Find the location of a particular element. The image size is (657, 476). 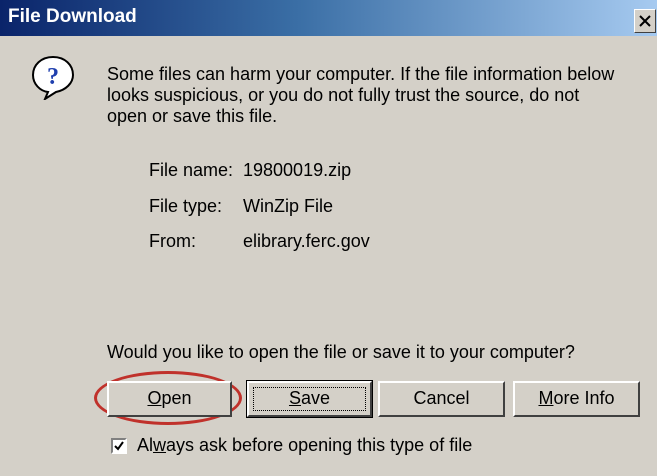

checkmark-icon is located at coordinates (119, 446).